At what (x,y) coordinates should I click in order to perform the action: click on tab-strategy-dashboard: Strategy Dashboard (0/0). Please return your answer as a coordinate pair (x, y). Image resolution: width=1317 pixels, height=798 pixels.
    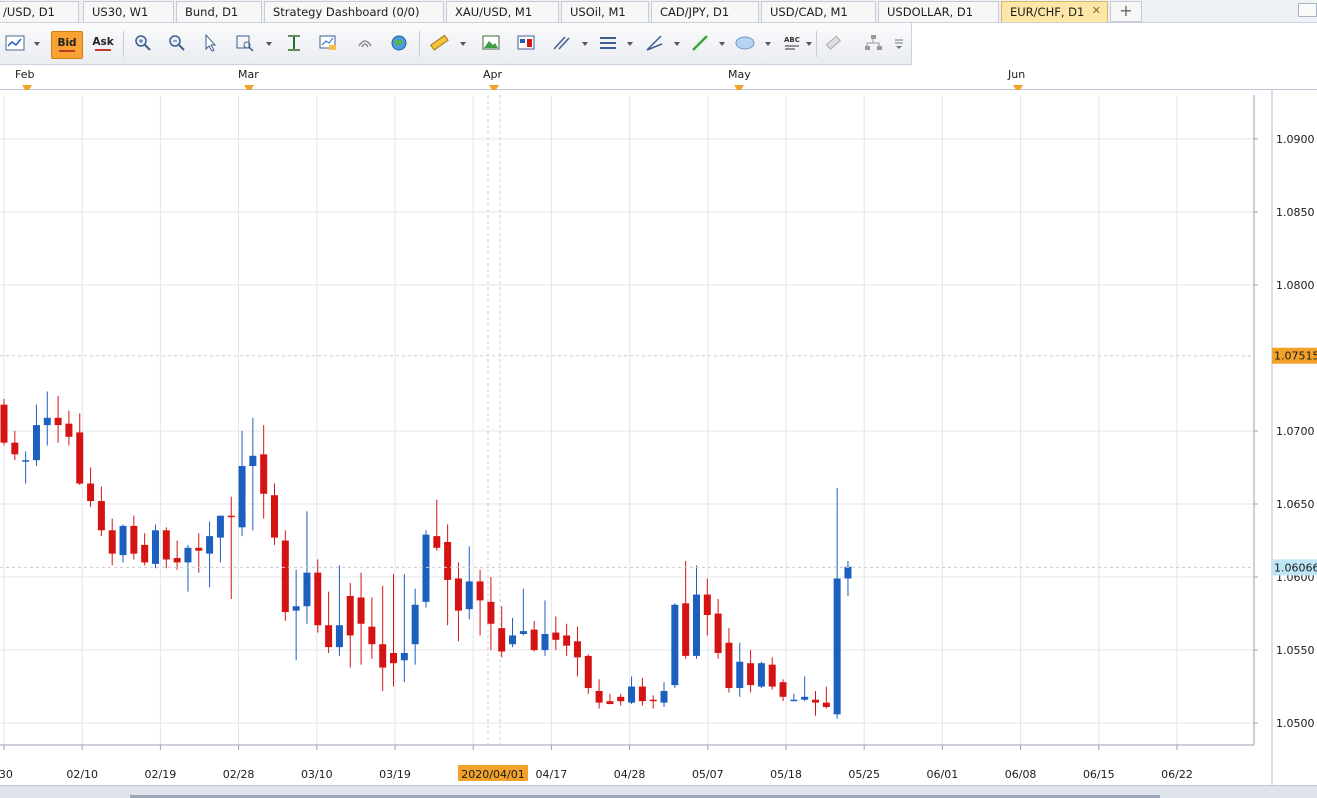
    Looking at the image, I should click on (354, 11).